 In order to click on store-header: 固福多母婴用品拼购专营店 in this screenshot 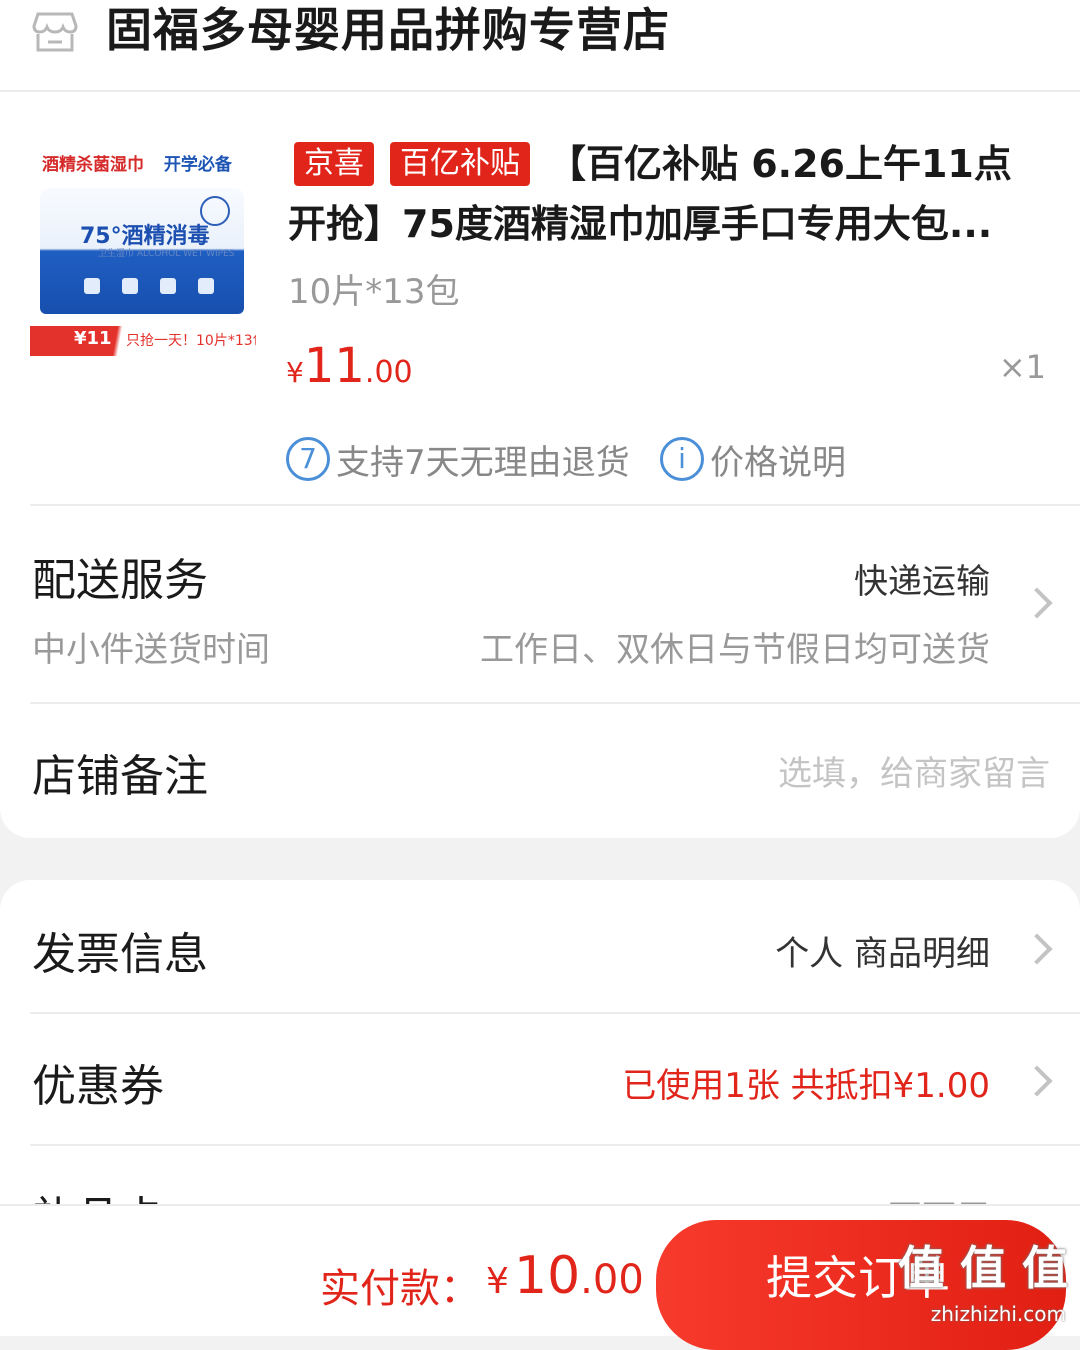, I will do `click(540, 46)`.